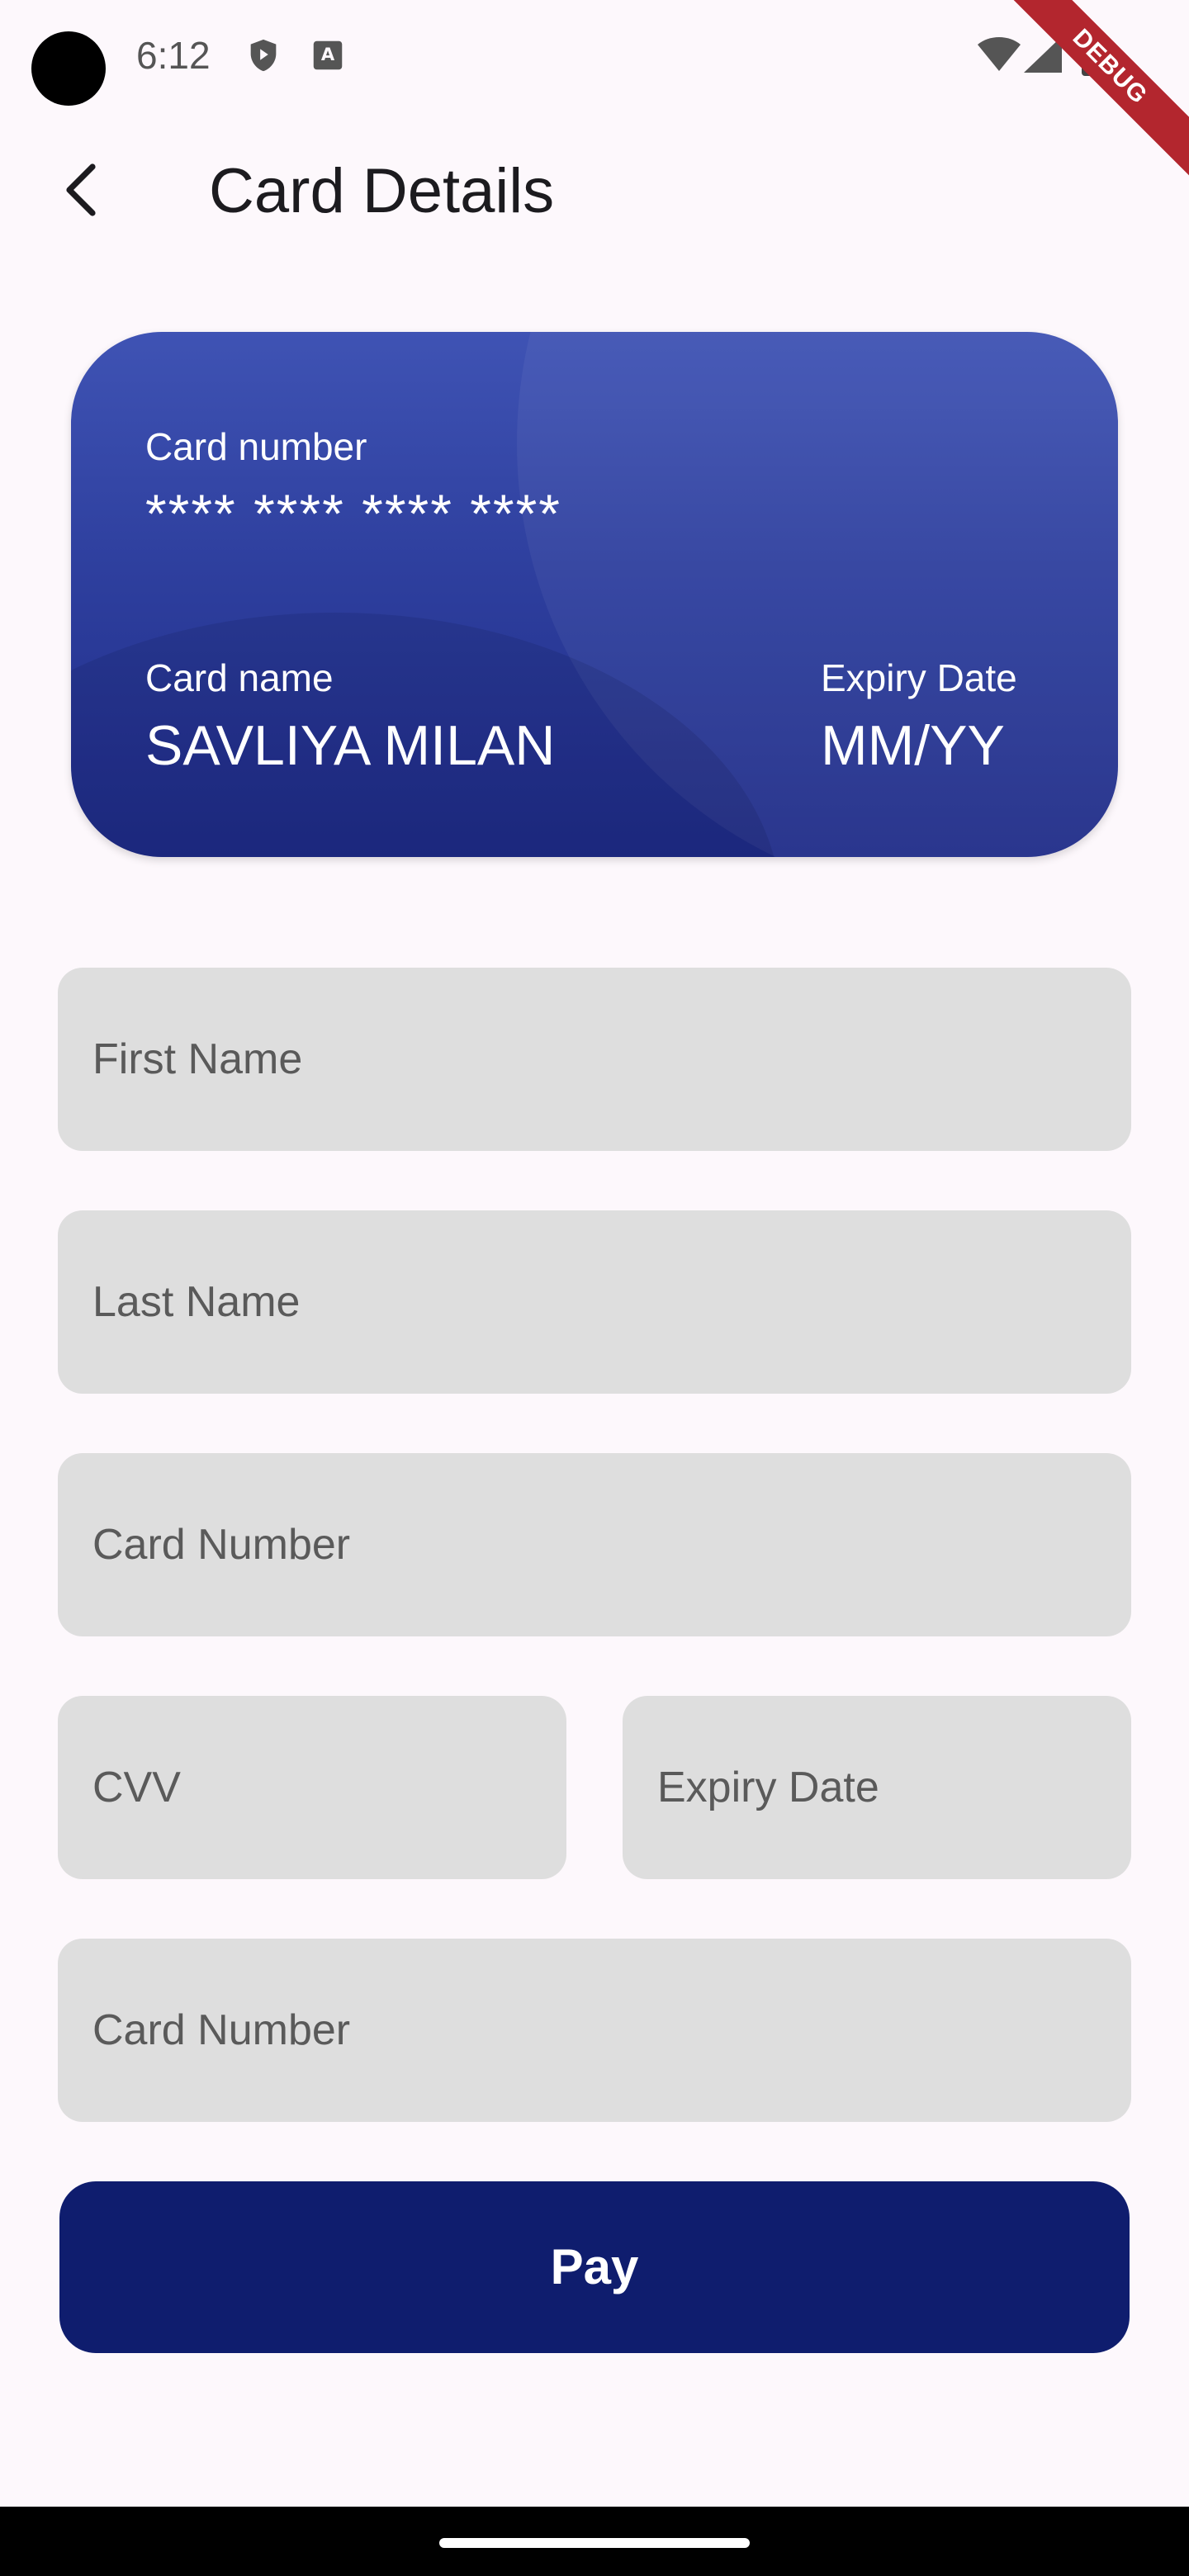 The image size is (1189, 2576). What do you see at coordinates (196, 1302) in the screenshot?
I see `last-name-placeholder: Last Name` at bounding box center [196, 1302].